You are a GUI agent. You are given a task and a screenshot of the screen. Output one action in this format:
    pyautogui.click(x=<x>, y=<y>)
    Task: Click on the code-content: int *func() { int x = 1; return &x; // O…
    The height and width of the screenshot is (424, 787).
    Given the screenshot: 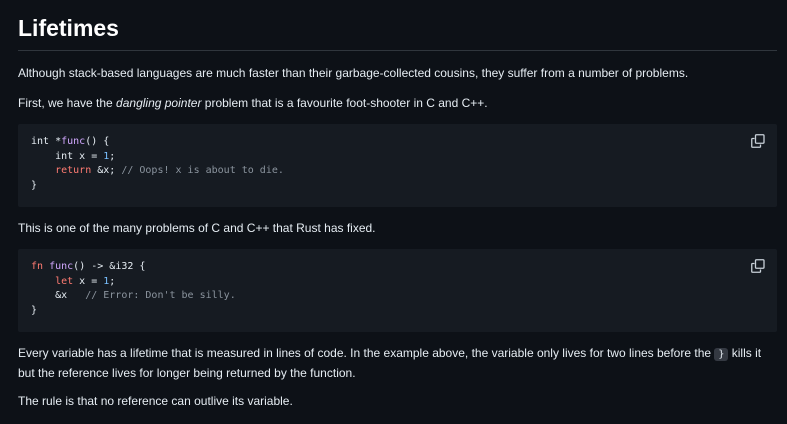 What is the action you would take?
    pyautogui.click(x=157, y=164)
    